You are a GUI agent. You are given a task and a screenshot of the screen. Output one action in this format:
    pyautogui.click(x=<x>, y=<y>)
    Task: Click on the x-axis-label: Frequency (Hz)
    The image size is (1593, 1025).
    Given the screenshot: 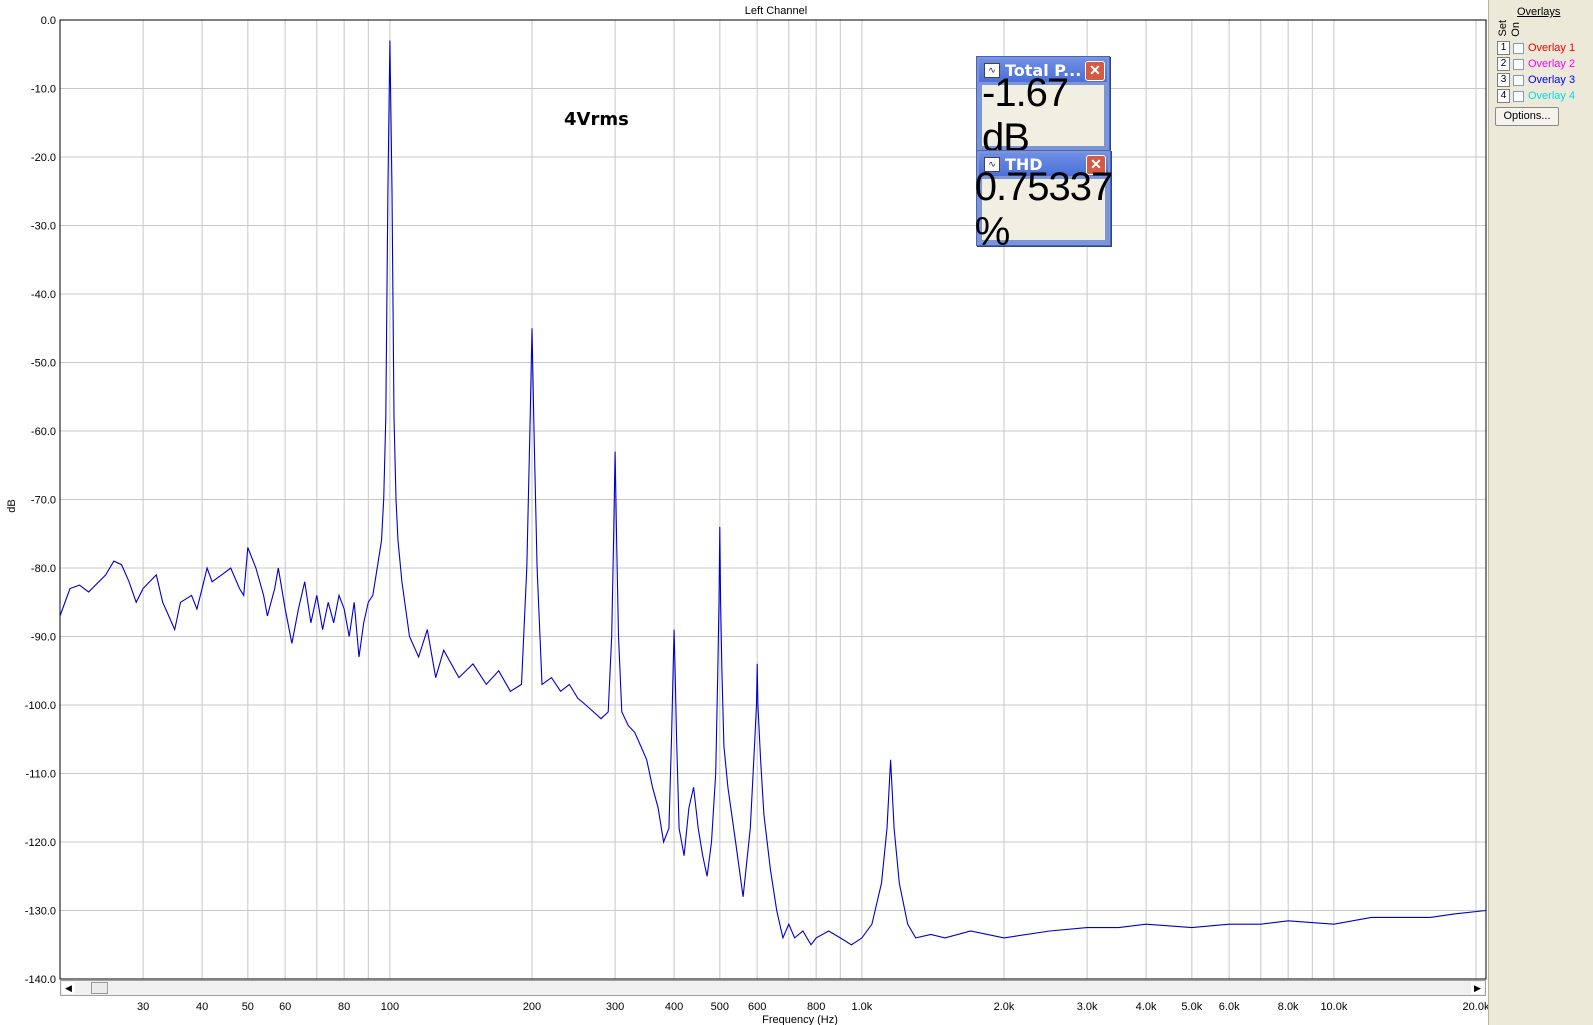 What is the action you would take?
    pyautogui.click(x=800, y=1019)
    